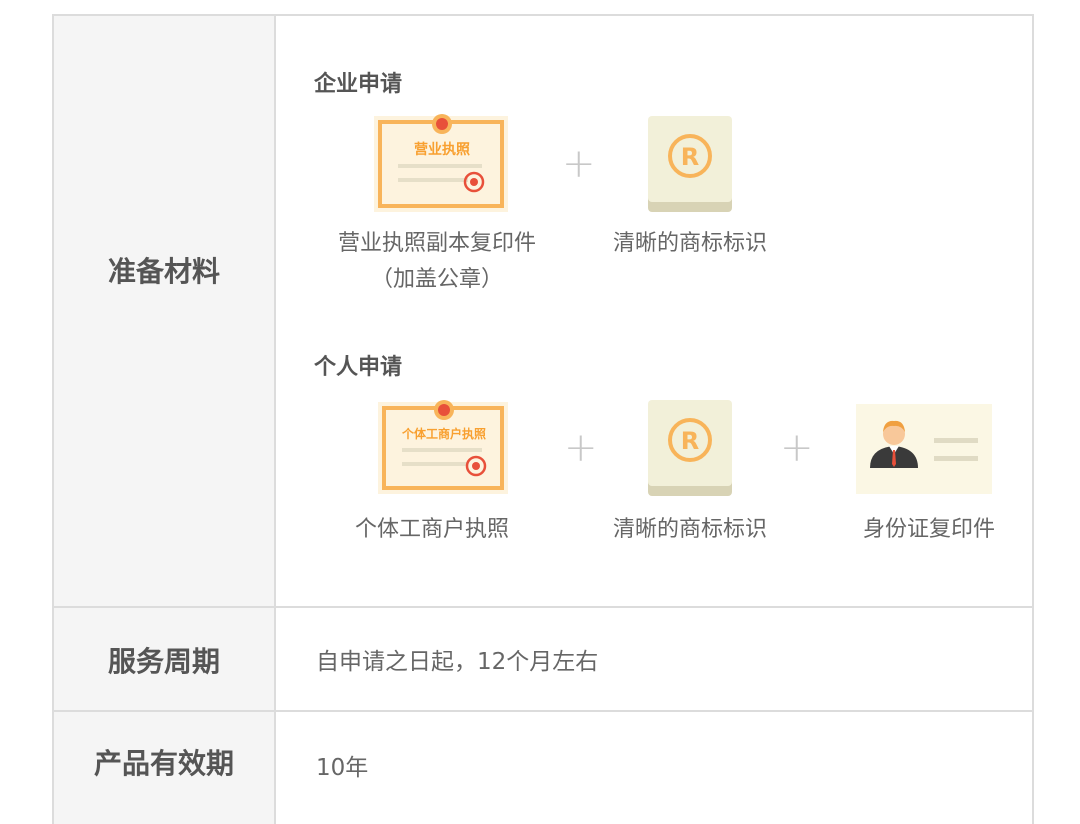 The height and width of the screenshot is (824, 1080). I want to click on validity-value: 10年, so click(342, 768).